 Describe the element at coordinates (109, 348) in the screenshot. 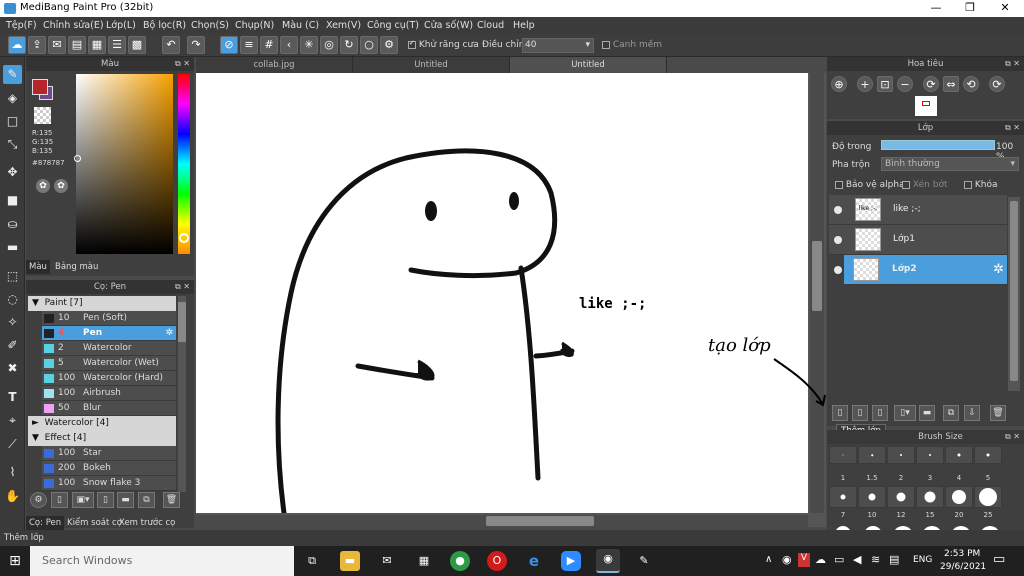

I see `brush-item: 2 Watercolor` at that location.